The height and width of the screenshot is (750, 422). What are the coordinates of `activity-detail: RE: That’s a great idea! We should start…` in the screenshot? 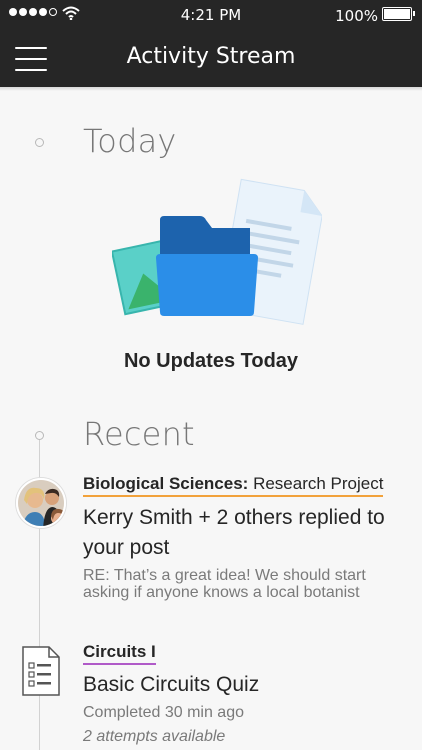 It's located at (224, 584).